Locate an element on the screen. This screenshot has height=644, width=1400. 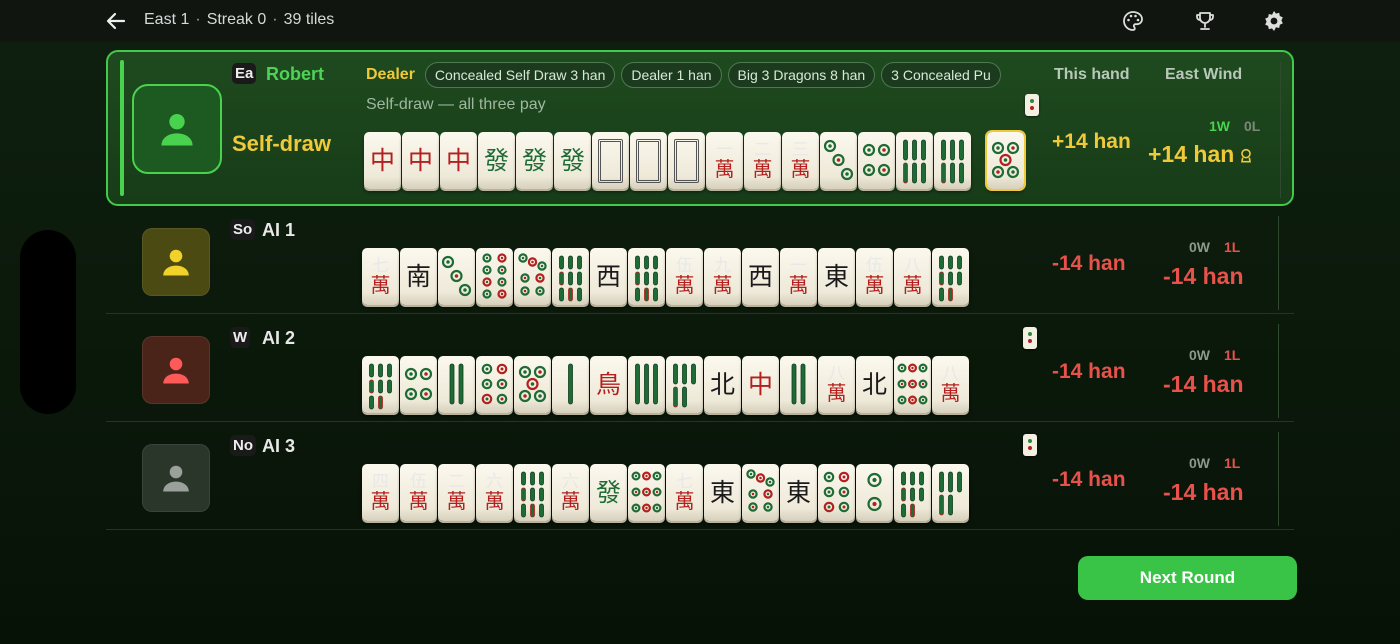
top-bar: East 1 · Streak 0 · 39 tiles is located at coordinates (700, 21).